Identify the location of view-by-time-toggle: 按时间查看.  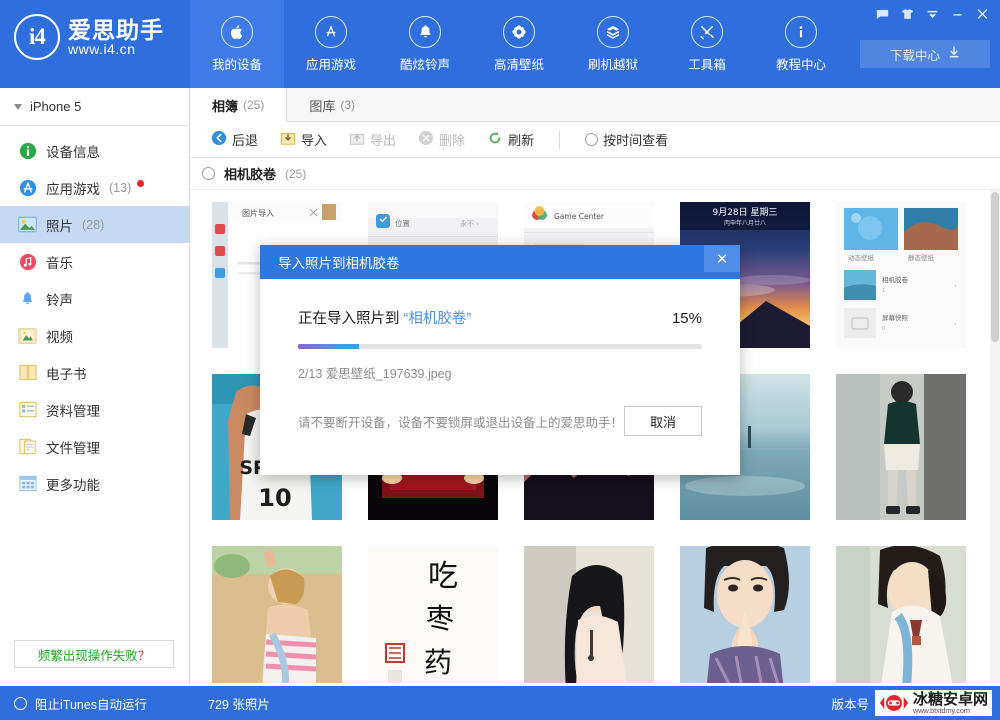
(626, 140).